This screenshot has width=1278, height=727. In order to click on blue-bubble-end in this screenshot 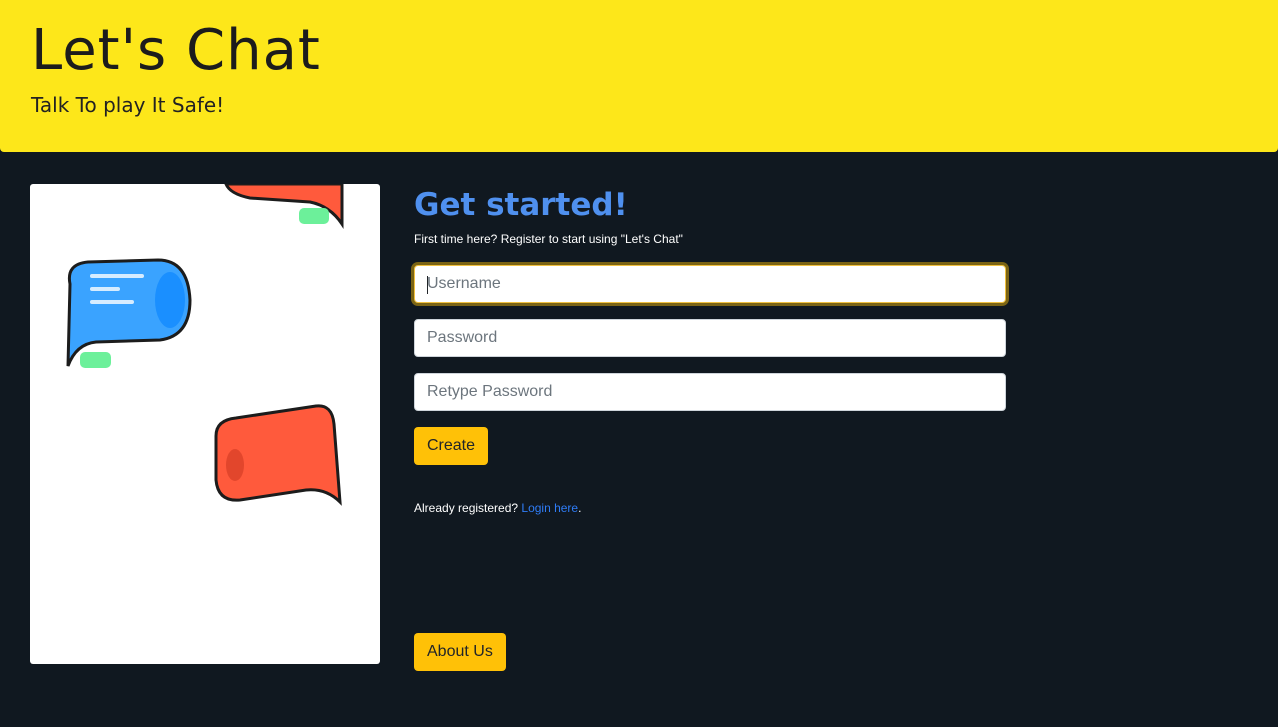, I will do `click(170, 300)`.